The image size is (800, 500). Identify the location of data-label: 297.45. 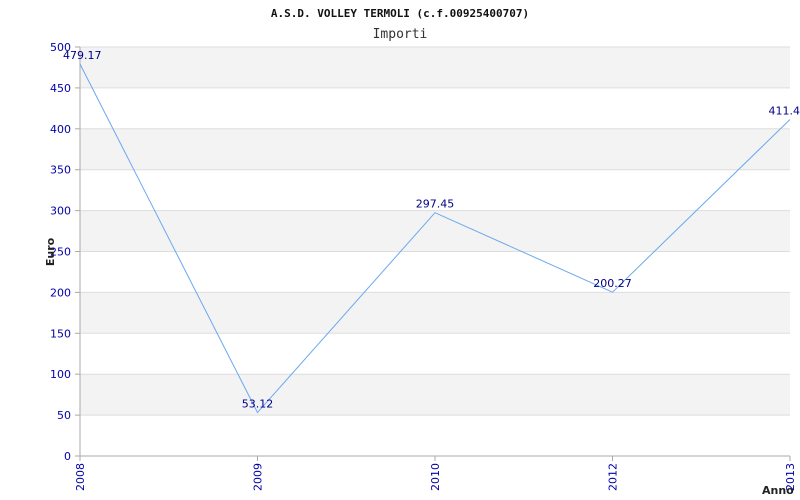
(435, 204).